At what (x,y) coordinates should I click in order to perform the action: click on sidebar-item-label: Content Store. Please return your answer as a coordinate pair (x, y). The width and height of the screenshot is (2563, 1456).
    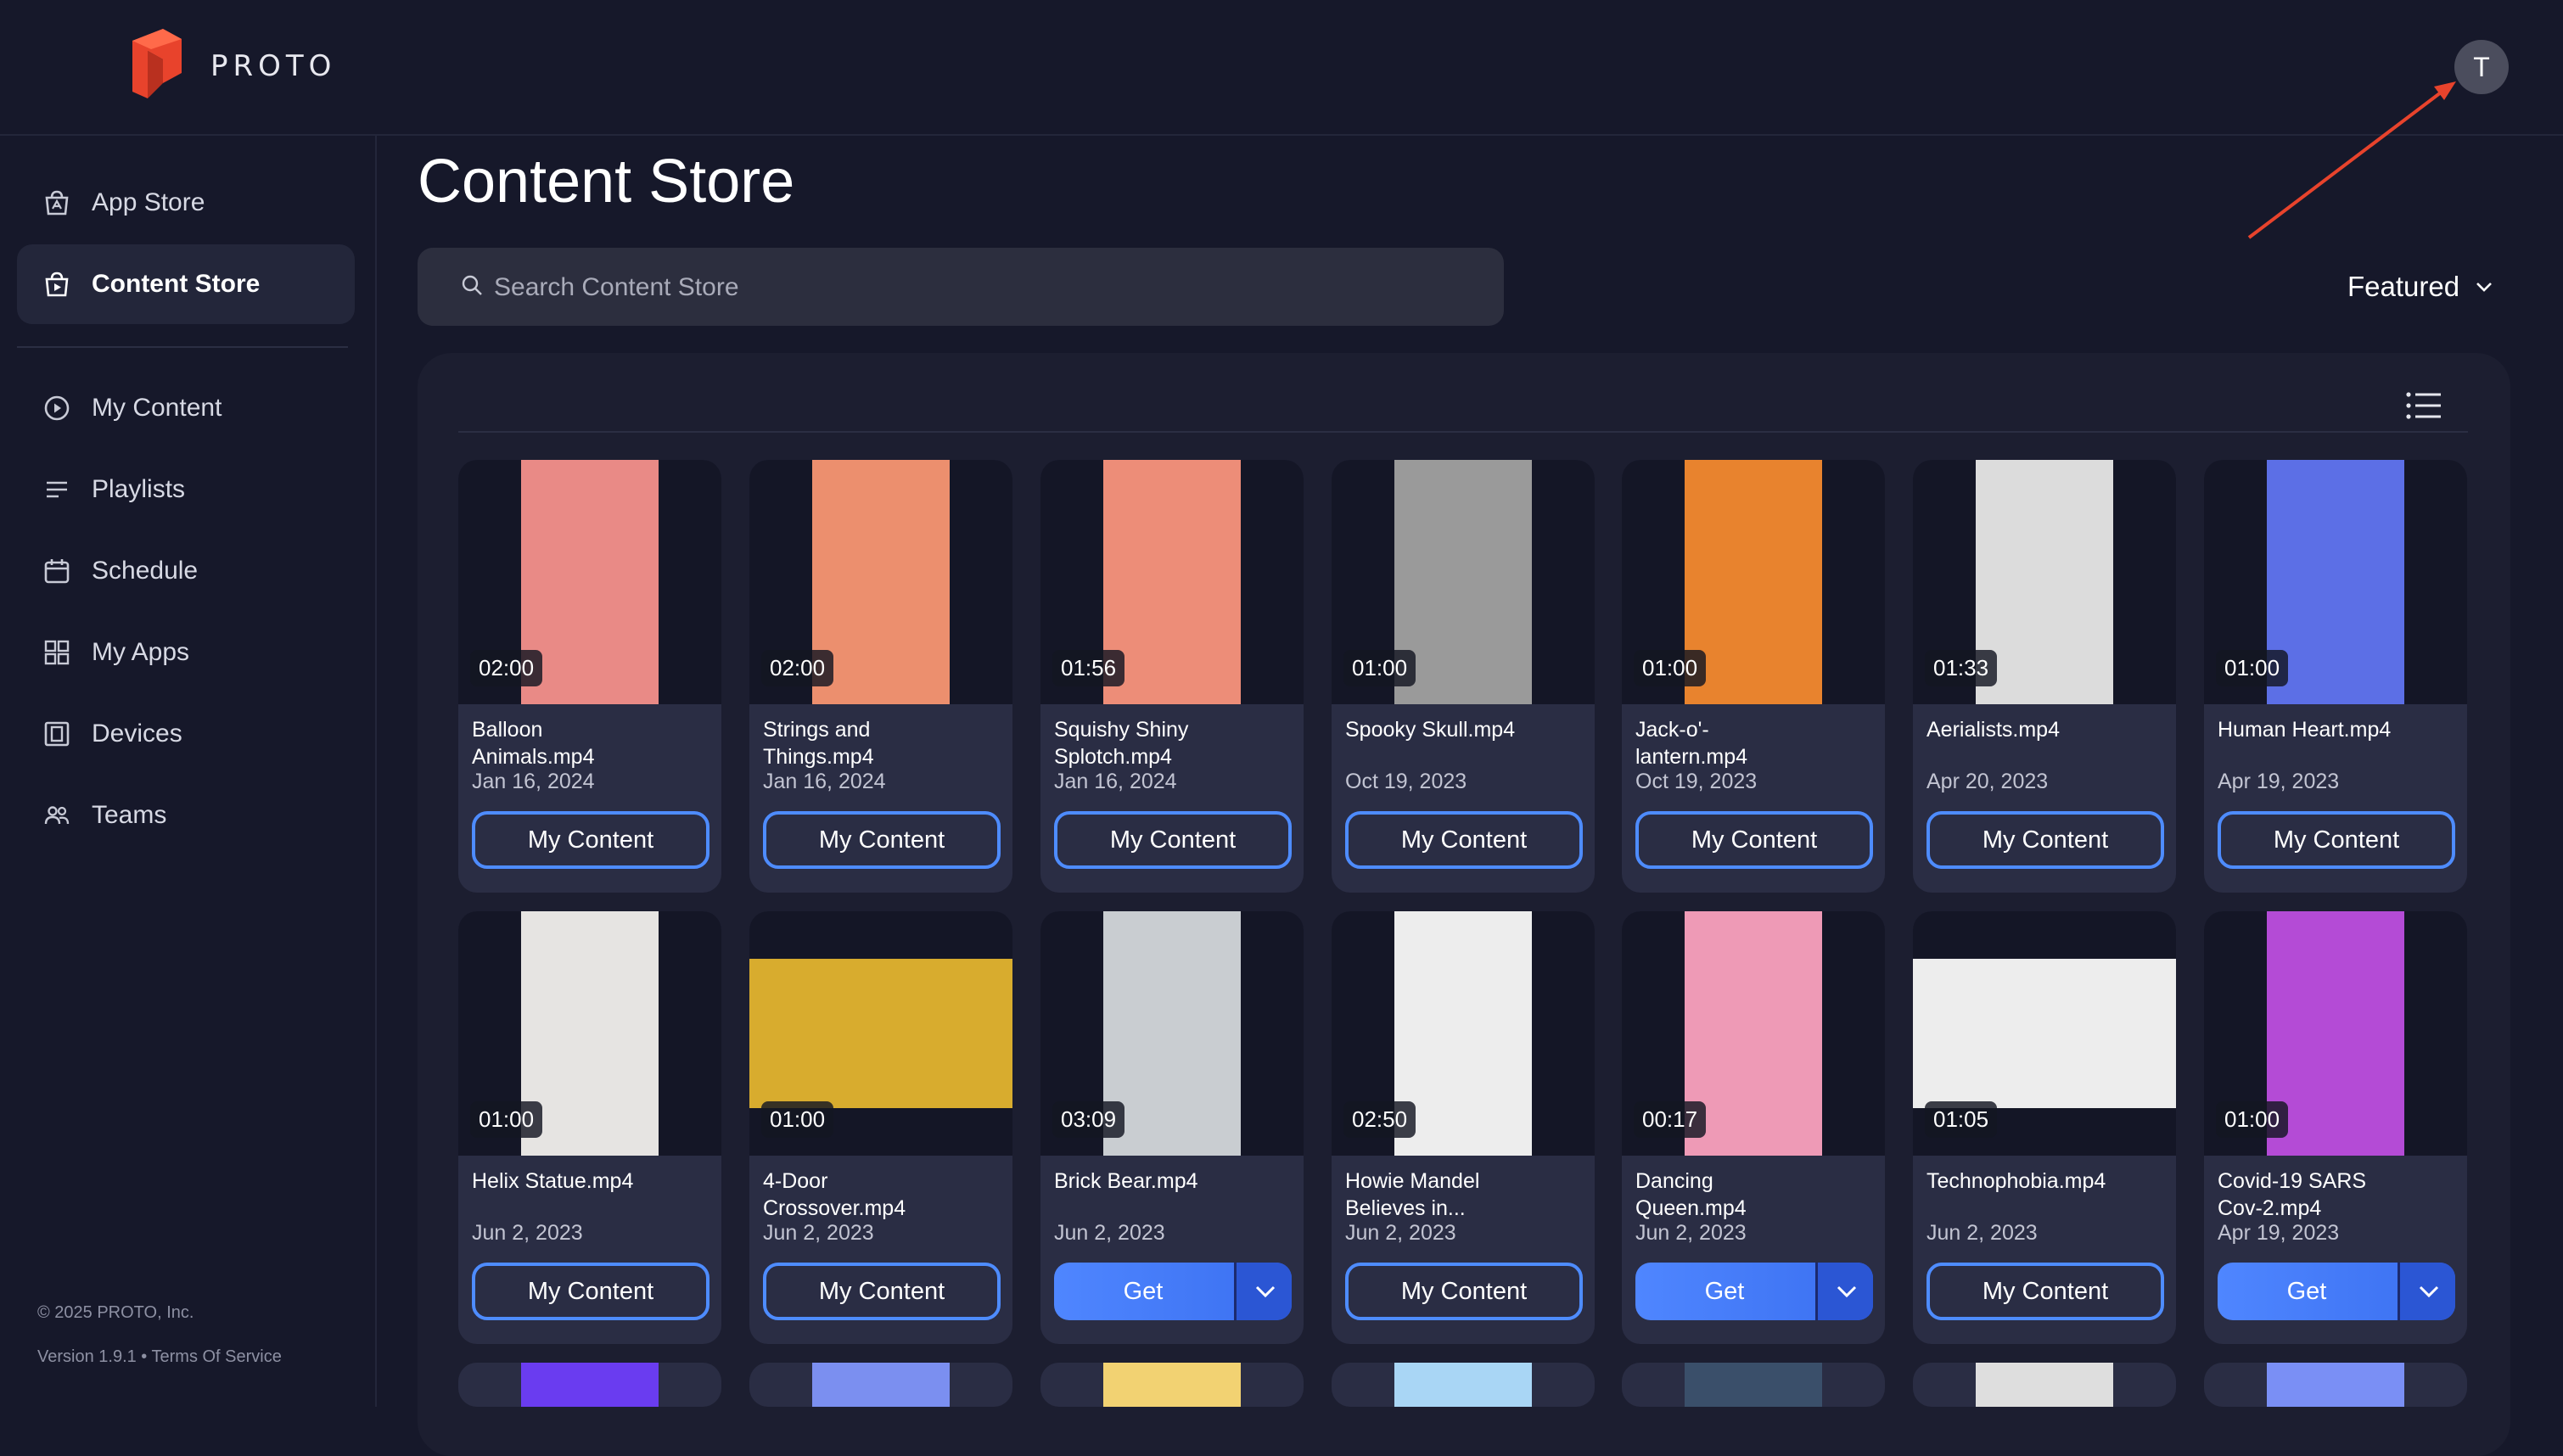
    Looking at the image, I should click on (177, 284).